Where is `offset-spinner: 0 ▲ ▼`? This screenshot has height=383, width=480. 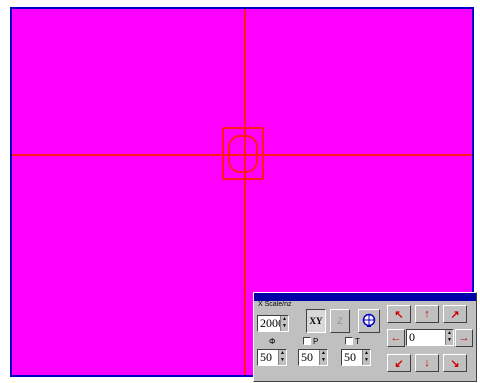
offset-spinner: 0 ▲ ▼ is located at coordinates (430, 337).